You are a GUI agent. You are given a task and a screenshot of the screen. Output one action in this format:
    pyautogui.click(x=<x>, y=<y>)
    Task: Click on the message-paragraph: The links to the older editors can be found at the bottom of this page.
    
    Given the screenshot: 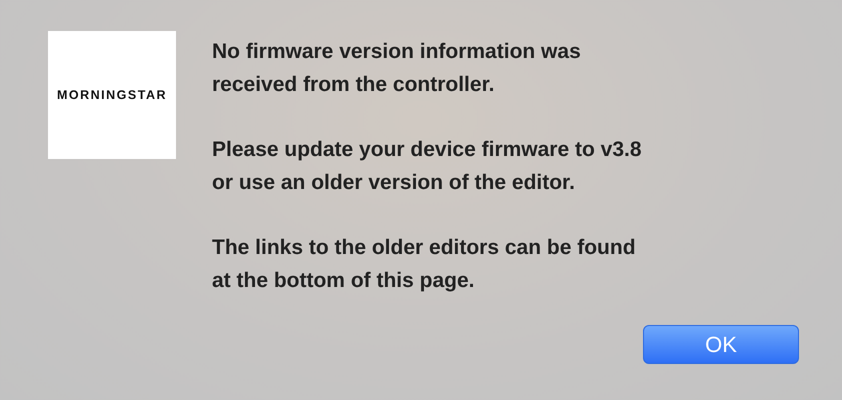 What is the action you would take?
    pyautogui.click(x=424, y=264)
    